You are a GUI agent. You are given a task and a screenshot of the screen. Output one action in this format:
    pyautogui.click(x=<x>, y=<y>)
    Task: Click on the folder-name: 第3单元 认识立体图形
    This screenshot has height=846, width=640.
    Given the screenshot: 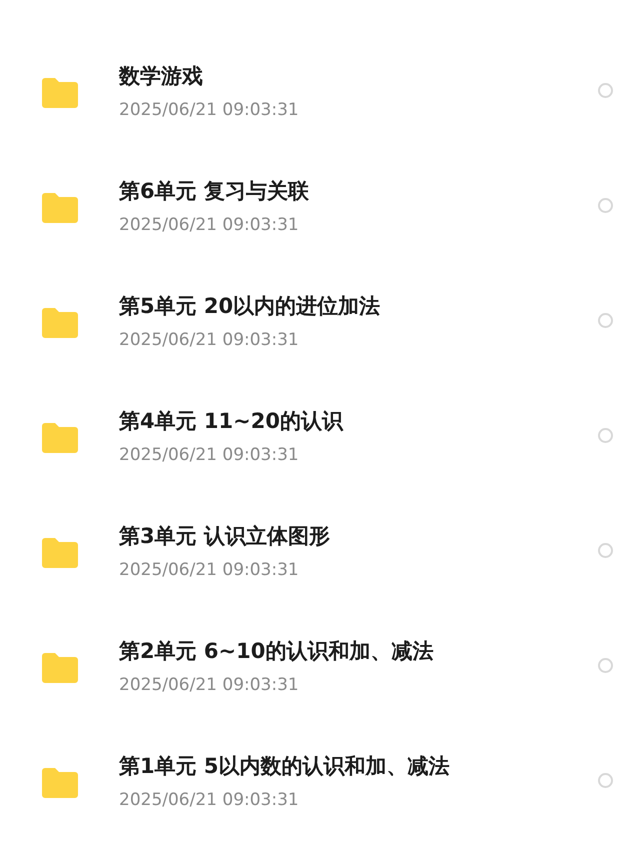 What is the action you would take?
    pyautogui.click(x=224, y=536)
    